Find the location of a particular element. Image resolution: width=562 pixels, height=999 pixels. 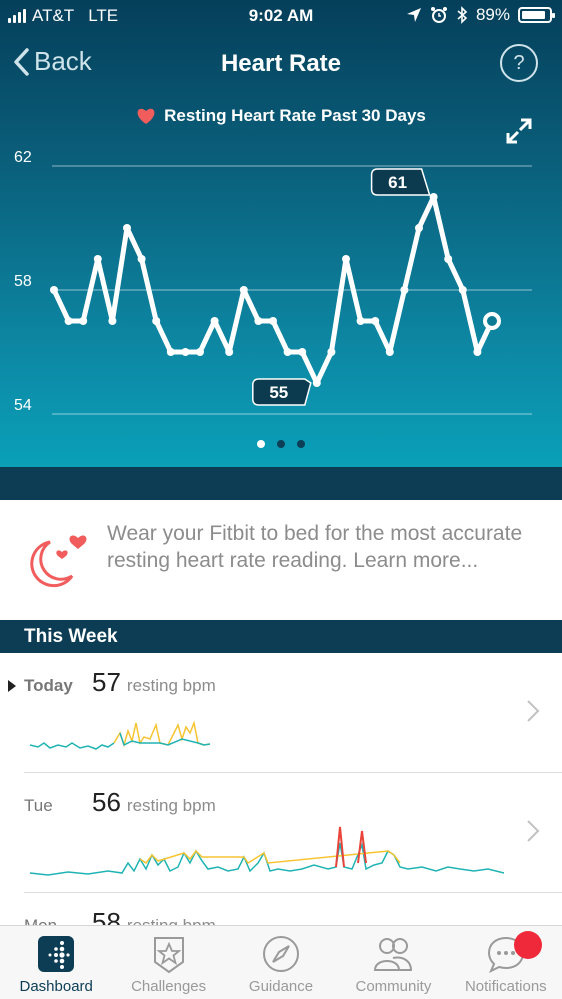

status-right: 89% is located at coordinates (480, 15).